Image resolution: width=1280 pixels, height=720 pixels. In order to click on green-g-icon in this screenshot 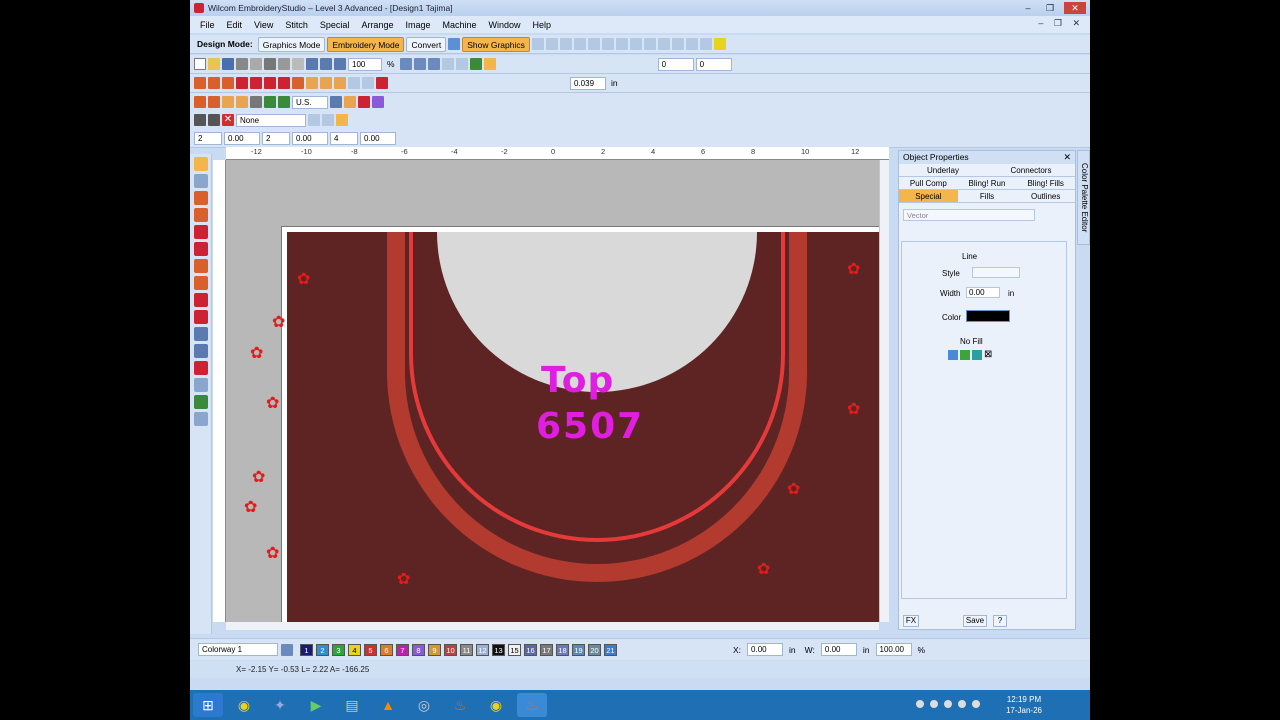, I will do `click(284, 102)`.